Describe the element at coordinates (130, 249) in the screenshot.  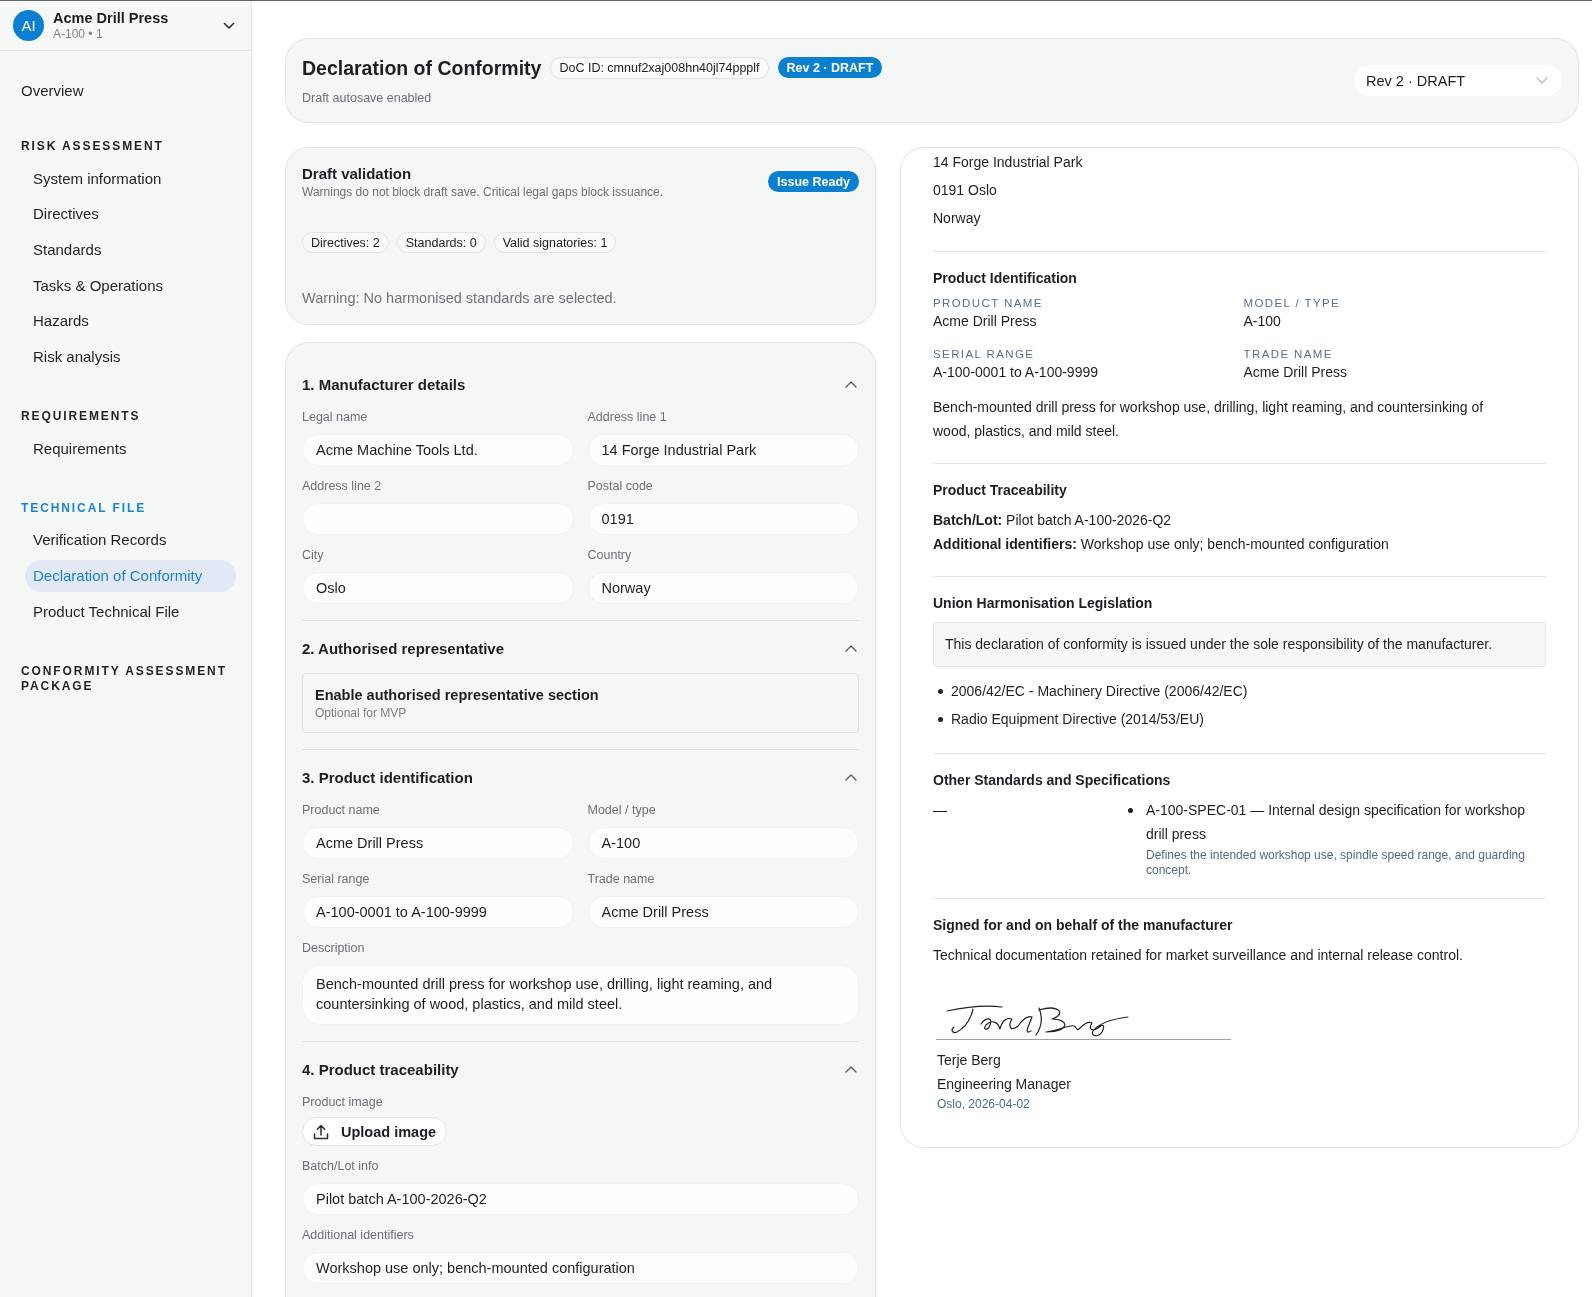
I see `nav-item: Standards` at that location.